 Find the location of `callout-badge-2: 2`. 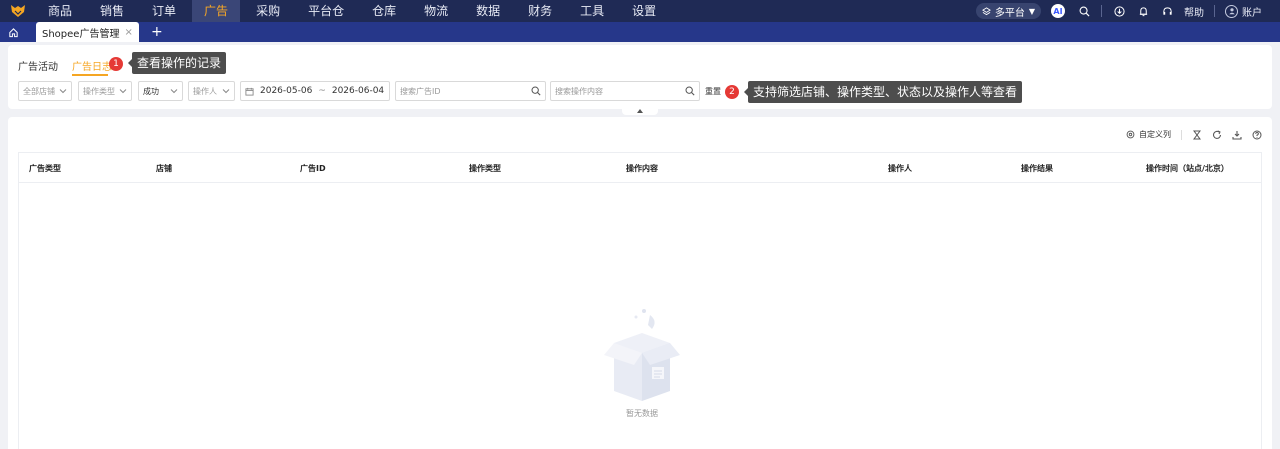

callout-badge-2: 2 is located at coordinates (732, 92).